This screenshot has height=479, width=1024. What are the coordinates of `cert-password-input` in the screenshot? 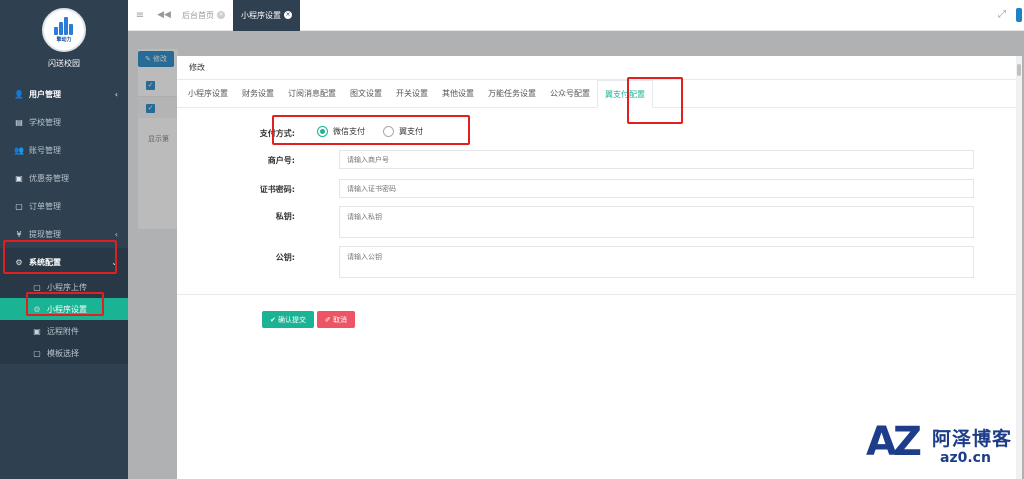 It's located at (656, 188).